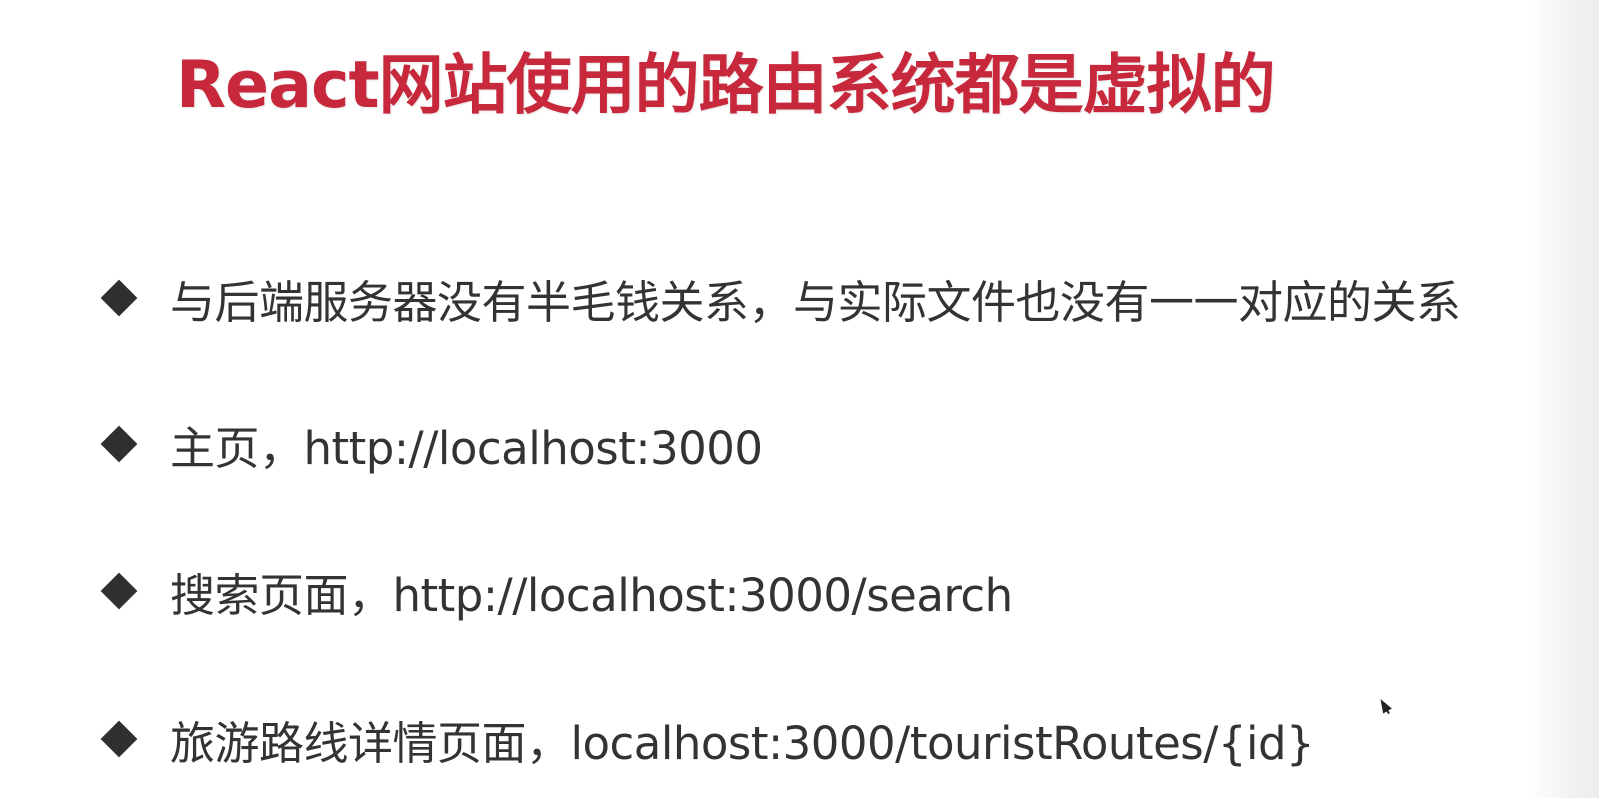  I want to click on bullet-item: 与后端服务器没有半毛钱关系，与实际文件也没有一一对应的关系, so click(780, 298).